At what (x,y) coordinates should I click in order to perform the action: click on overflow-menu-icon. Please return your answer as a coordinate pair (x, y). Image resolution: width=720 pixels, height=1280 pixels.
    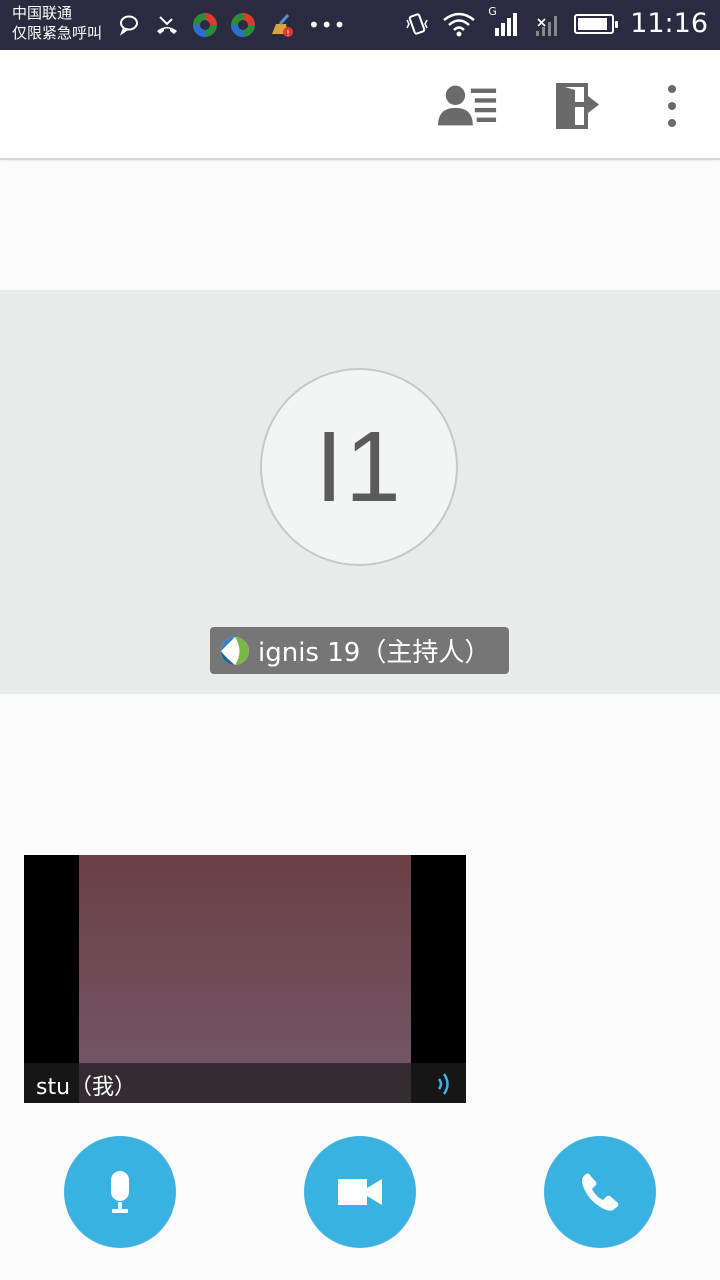
    Looking at the image, I should click on (672, 106).